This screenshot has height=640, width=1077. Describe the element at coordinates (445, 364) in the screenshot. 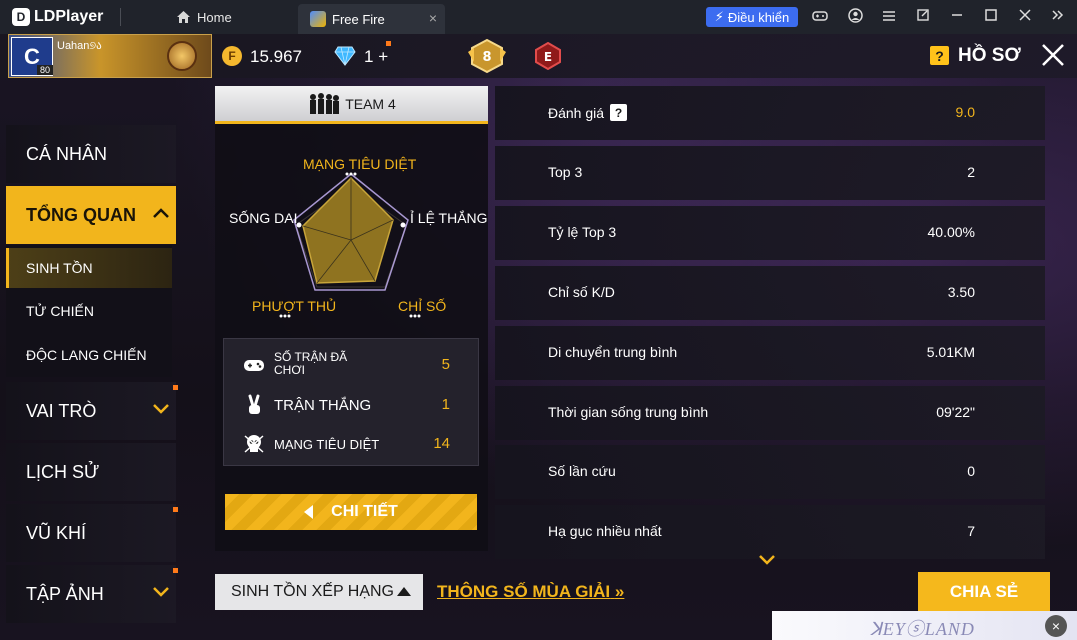

I see `stat-value: 5` at that location.